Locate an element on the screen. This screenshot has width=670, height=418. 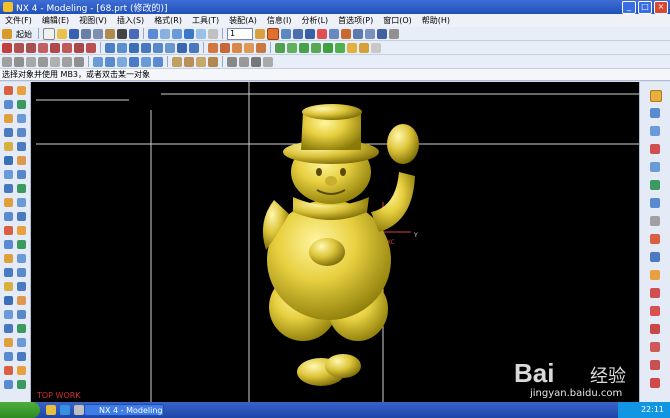
intersect-curve-icon is located at coordinates (67, 61).